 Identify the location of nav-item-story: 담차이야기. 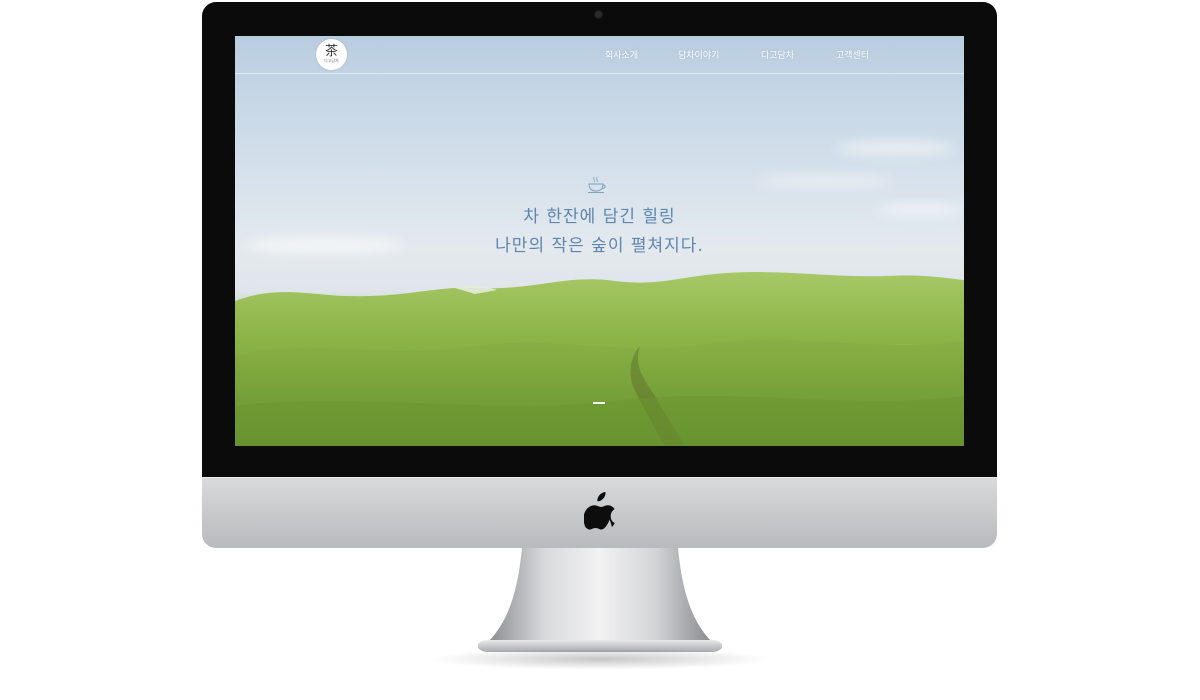
(698, 54).